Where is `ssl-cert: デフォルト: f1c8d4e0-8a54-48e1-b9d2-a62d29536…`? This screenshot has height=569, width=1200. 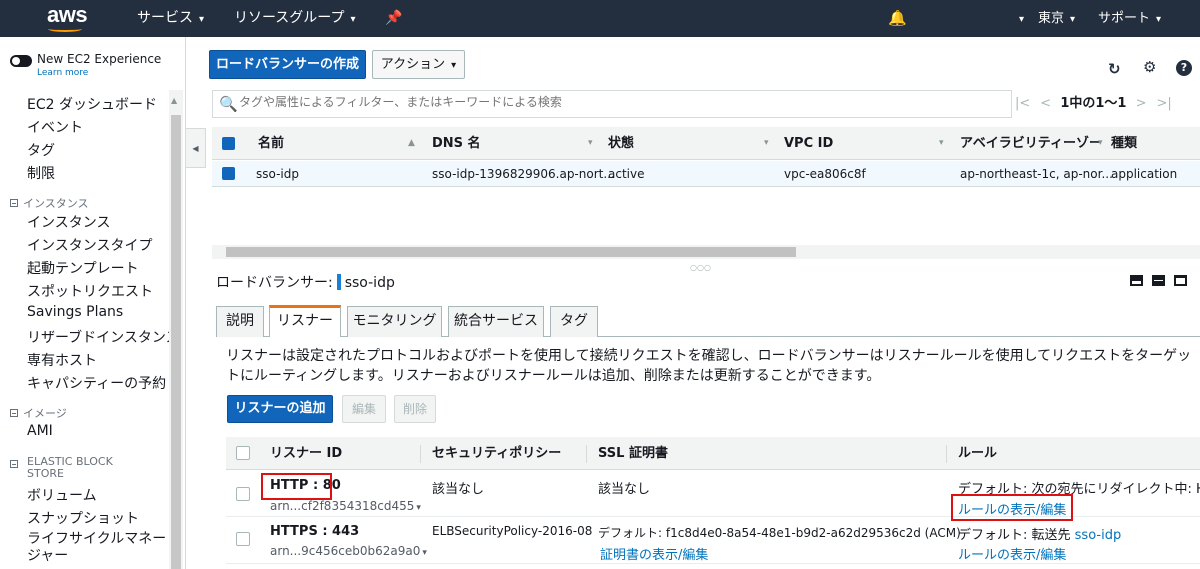
ssl-cert: デフォルト: f1c8d4e0-8a54-48e1-b9d2-a62d29536… is located at coordinates (779, 533).